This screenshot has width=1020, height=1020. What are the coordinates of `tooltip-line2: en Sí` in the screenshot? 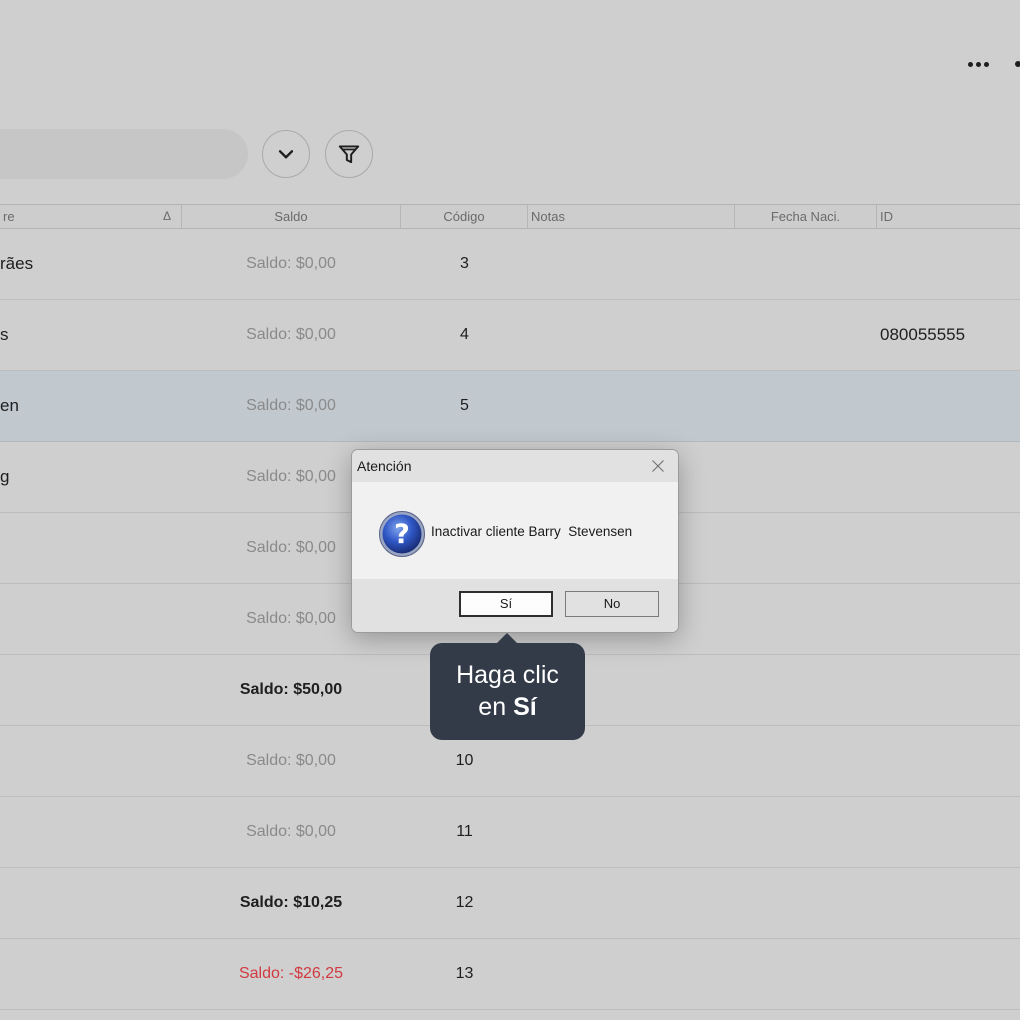 It's located at (507, 707).